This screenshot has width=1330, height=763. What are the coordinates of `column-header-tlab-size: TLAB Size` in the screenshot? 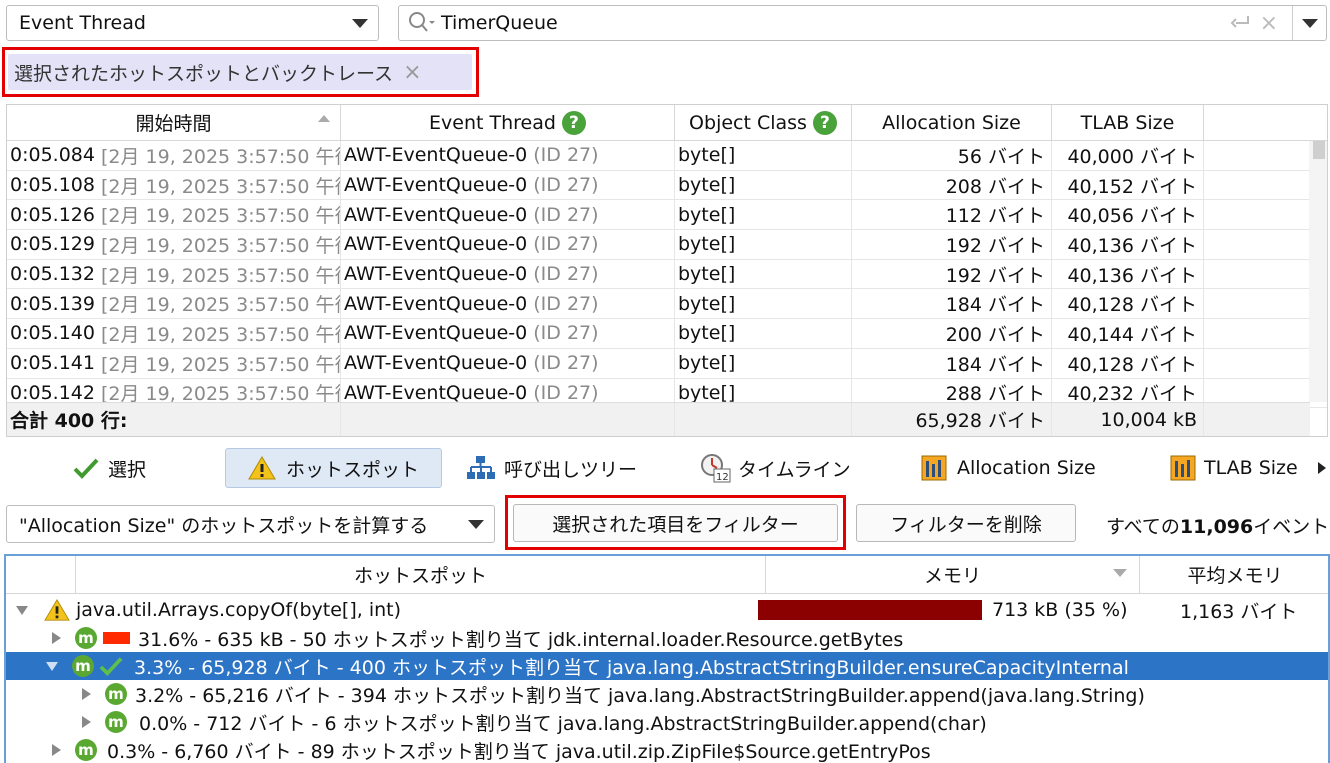 It's located at (1128, 122).